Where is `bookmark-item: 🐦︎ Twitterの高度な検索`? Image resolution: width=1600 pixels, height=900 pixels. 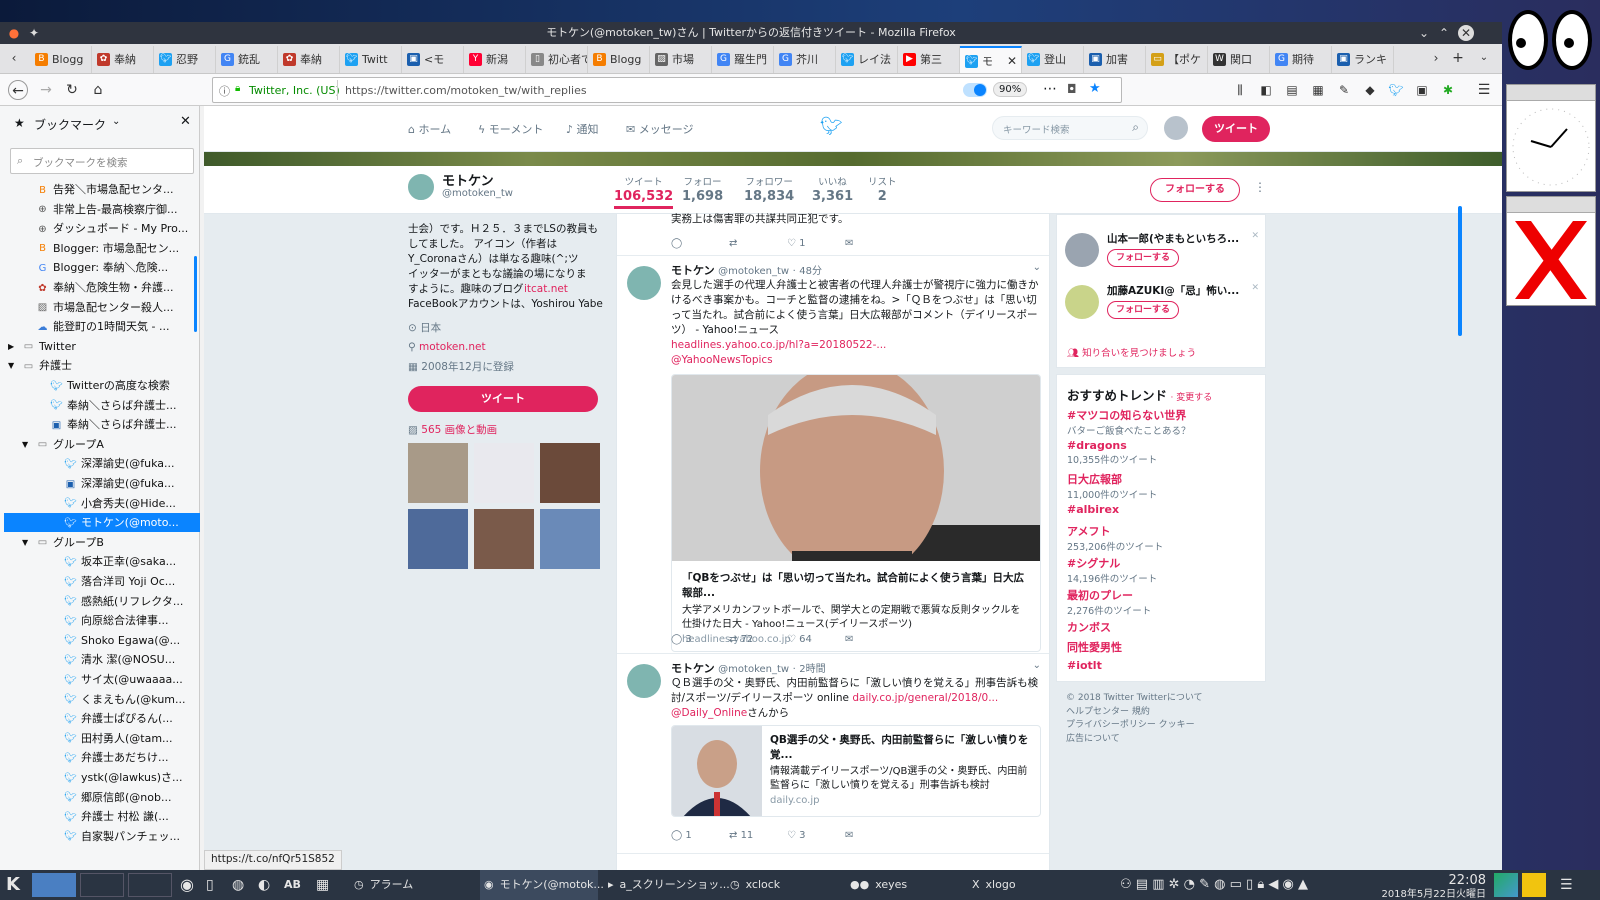 bookmark-item: 🐦︎ Twitterの高度な検索 is located at coordinates (102, 385).